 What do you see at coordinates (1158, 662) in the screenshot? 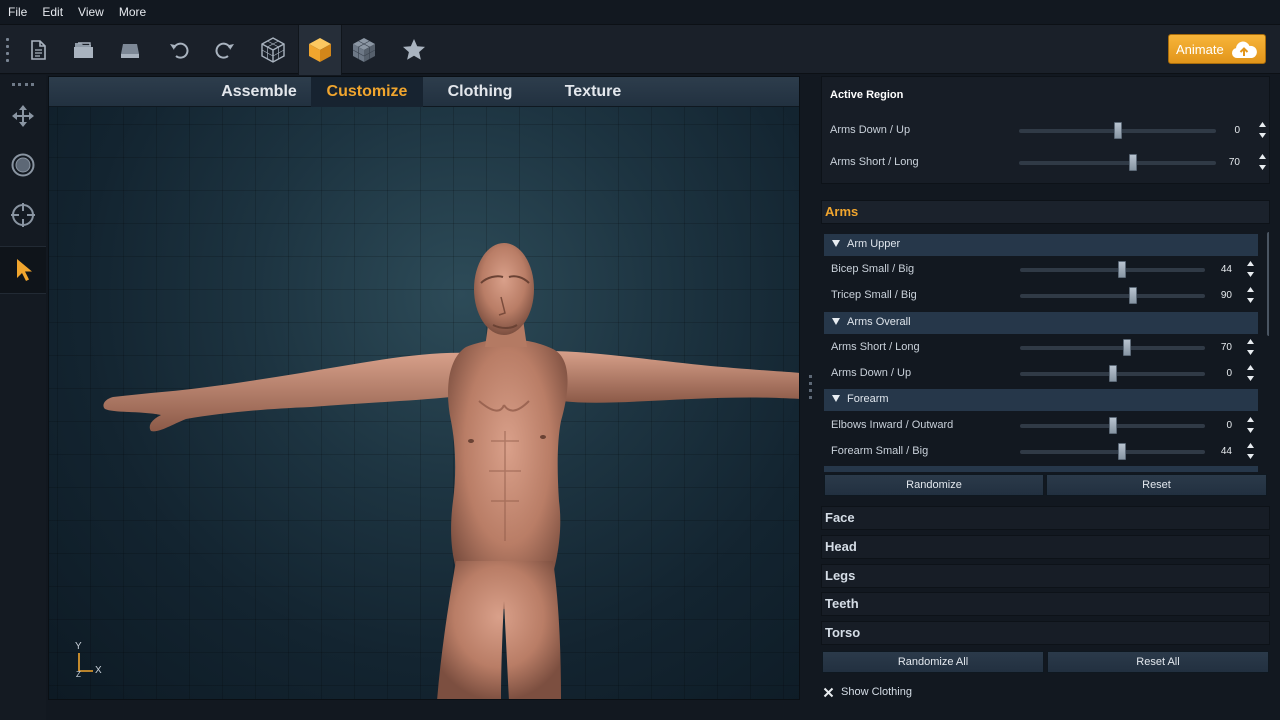
I see `reset-all-button: Reset All` at bounding box center [1158, 662].